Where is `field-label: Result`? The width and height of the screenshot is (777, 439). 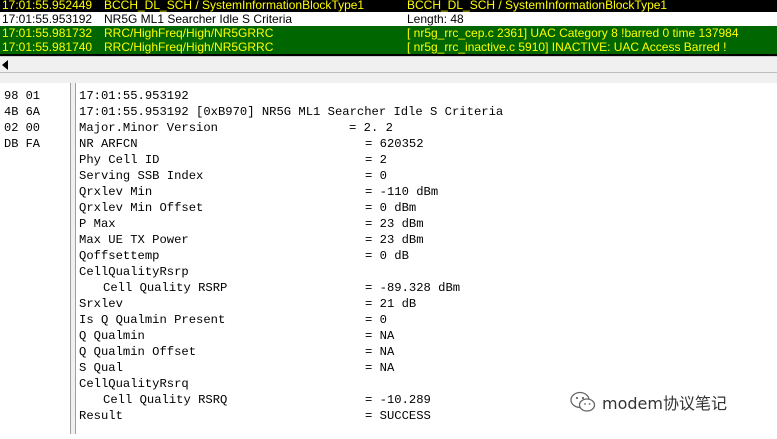 field-label: Result is located at coordinates (101, 416).